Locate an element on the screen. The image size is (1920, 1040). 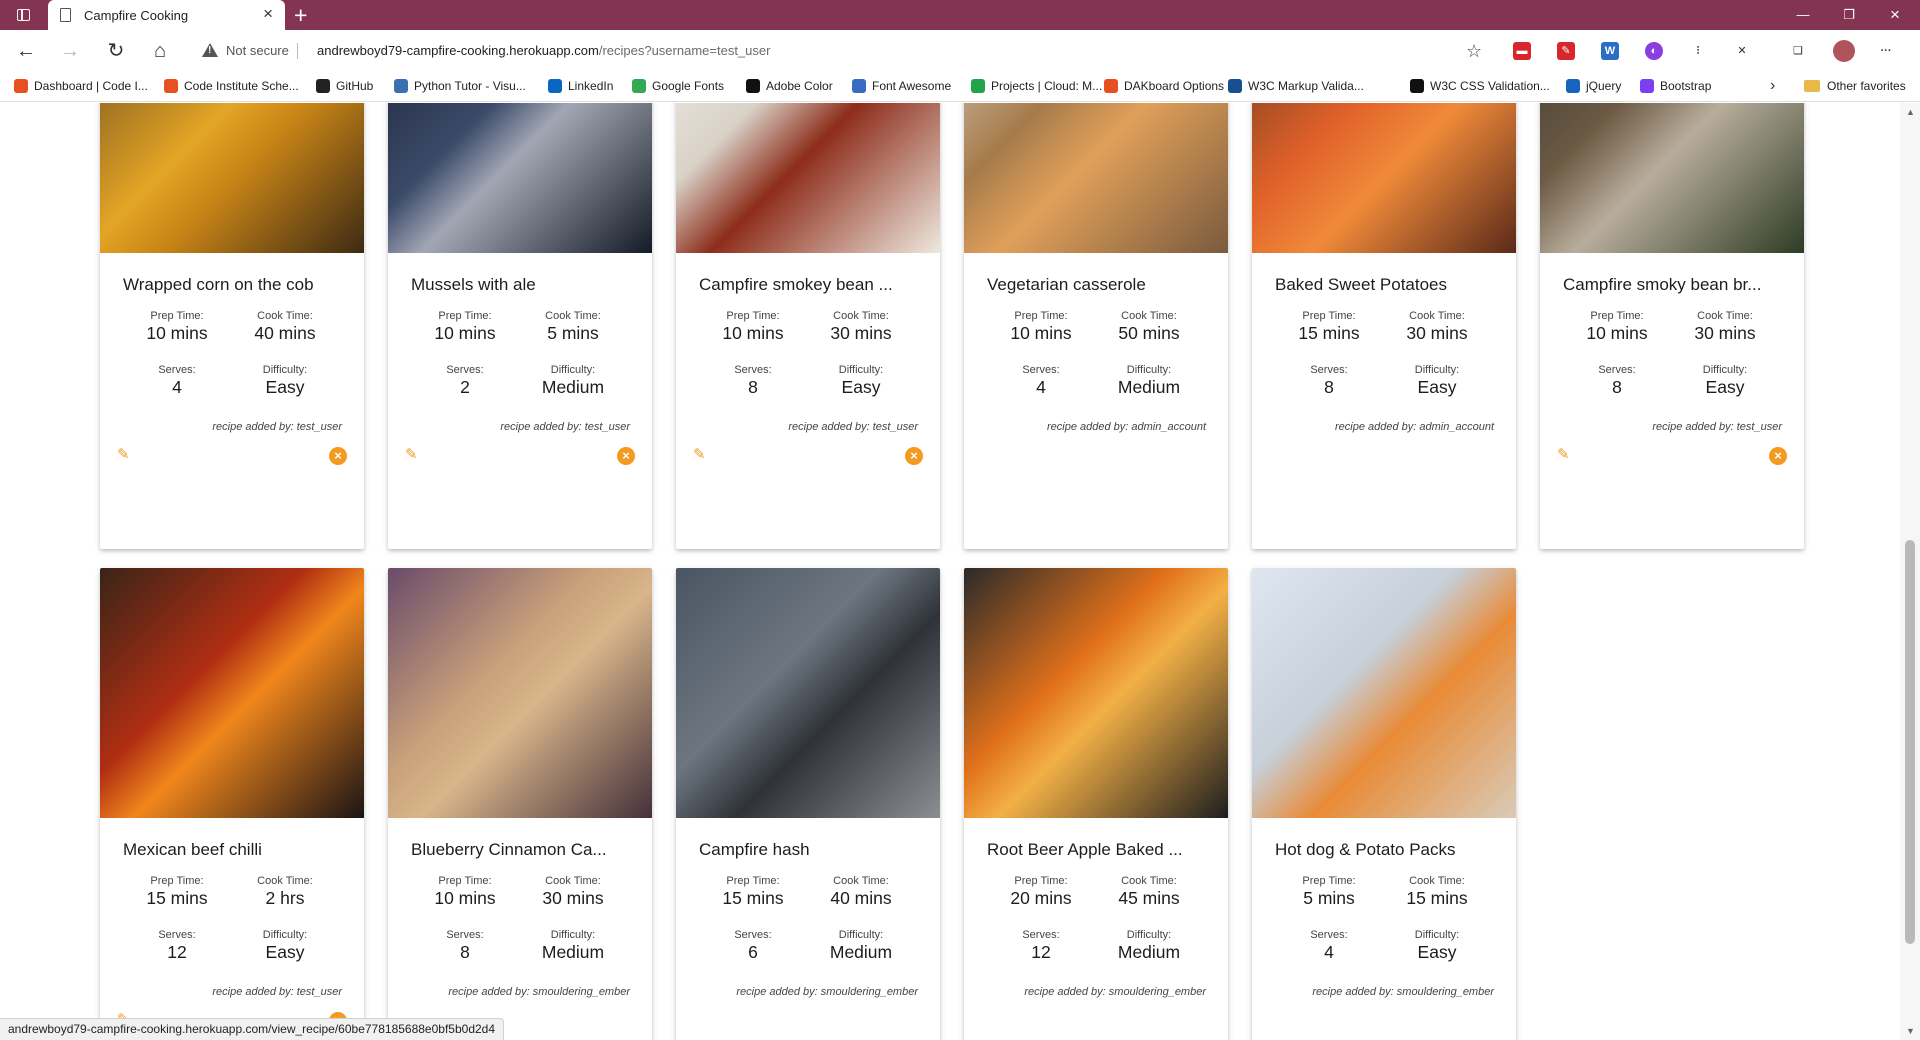
scrollbar-thumb is located at coordinates (1910, 742).